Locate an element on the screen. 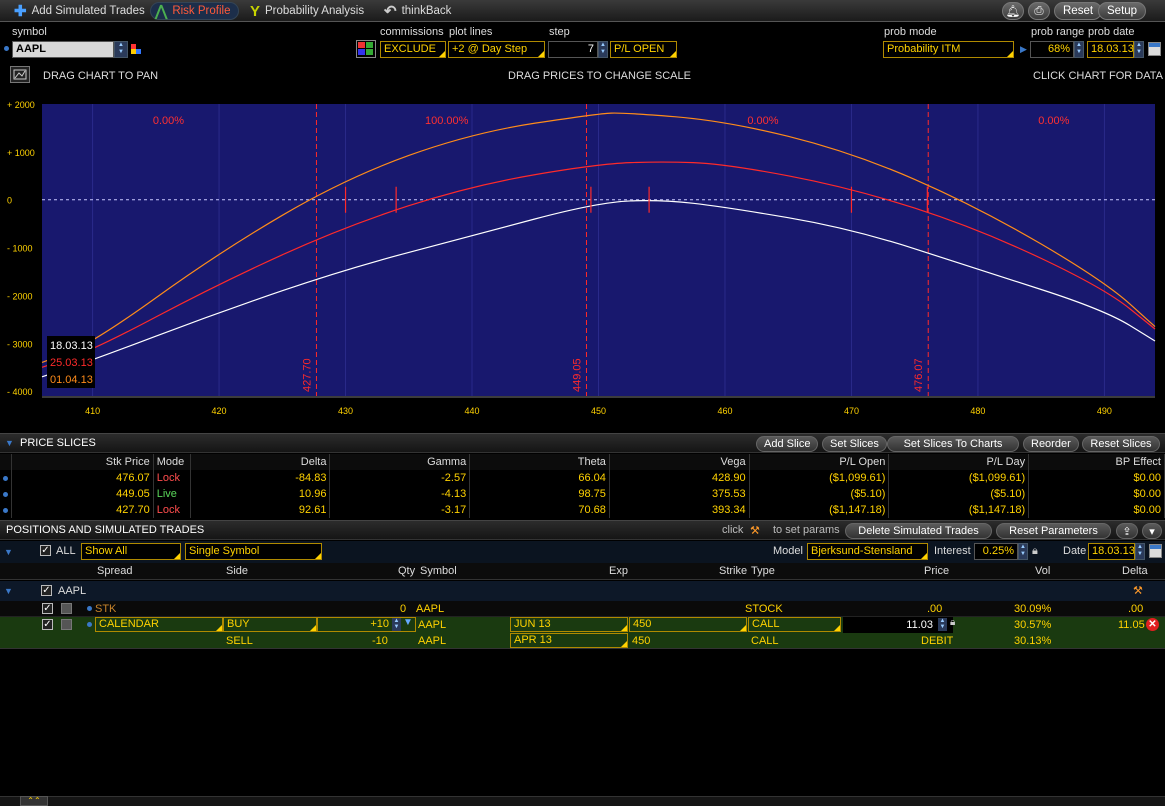  y-tick-label: - 4000 is located at coordinates (20, 392).